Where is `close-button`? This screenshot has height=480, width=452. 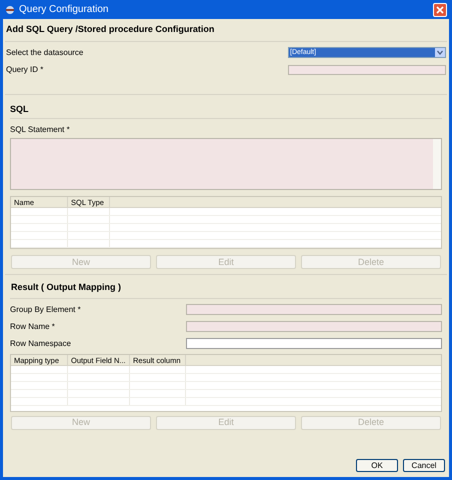
close-button is located at coordinates (440, 9).